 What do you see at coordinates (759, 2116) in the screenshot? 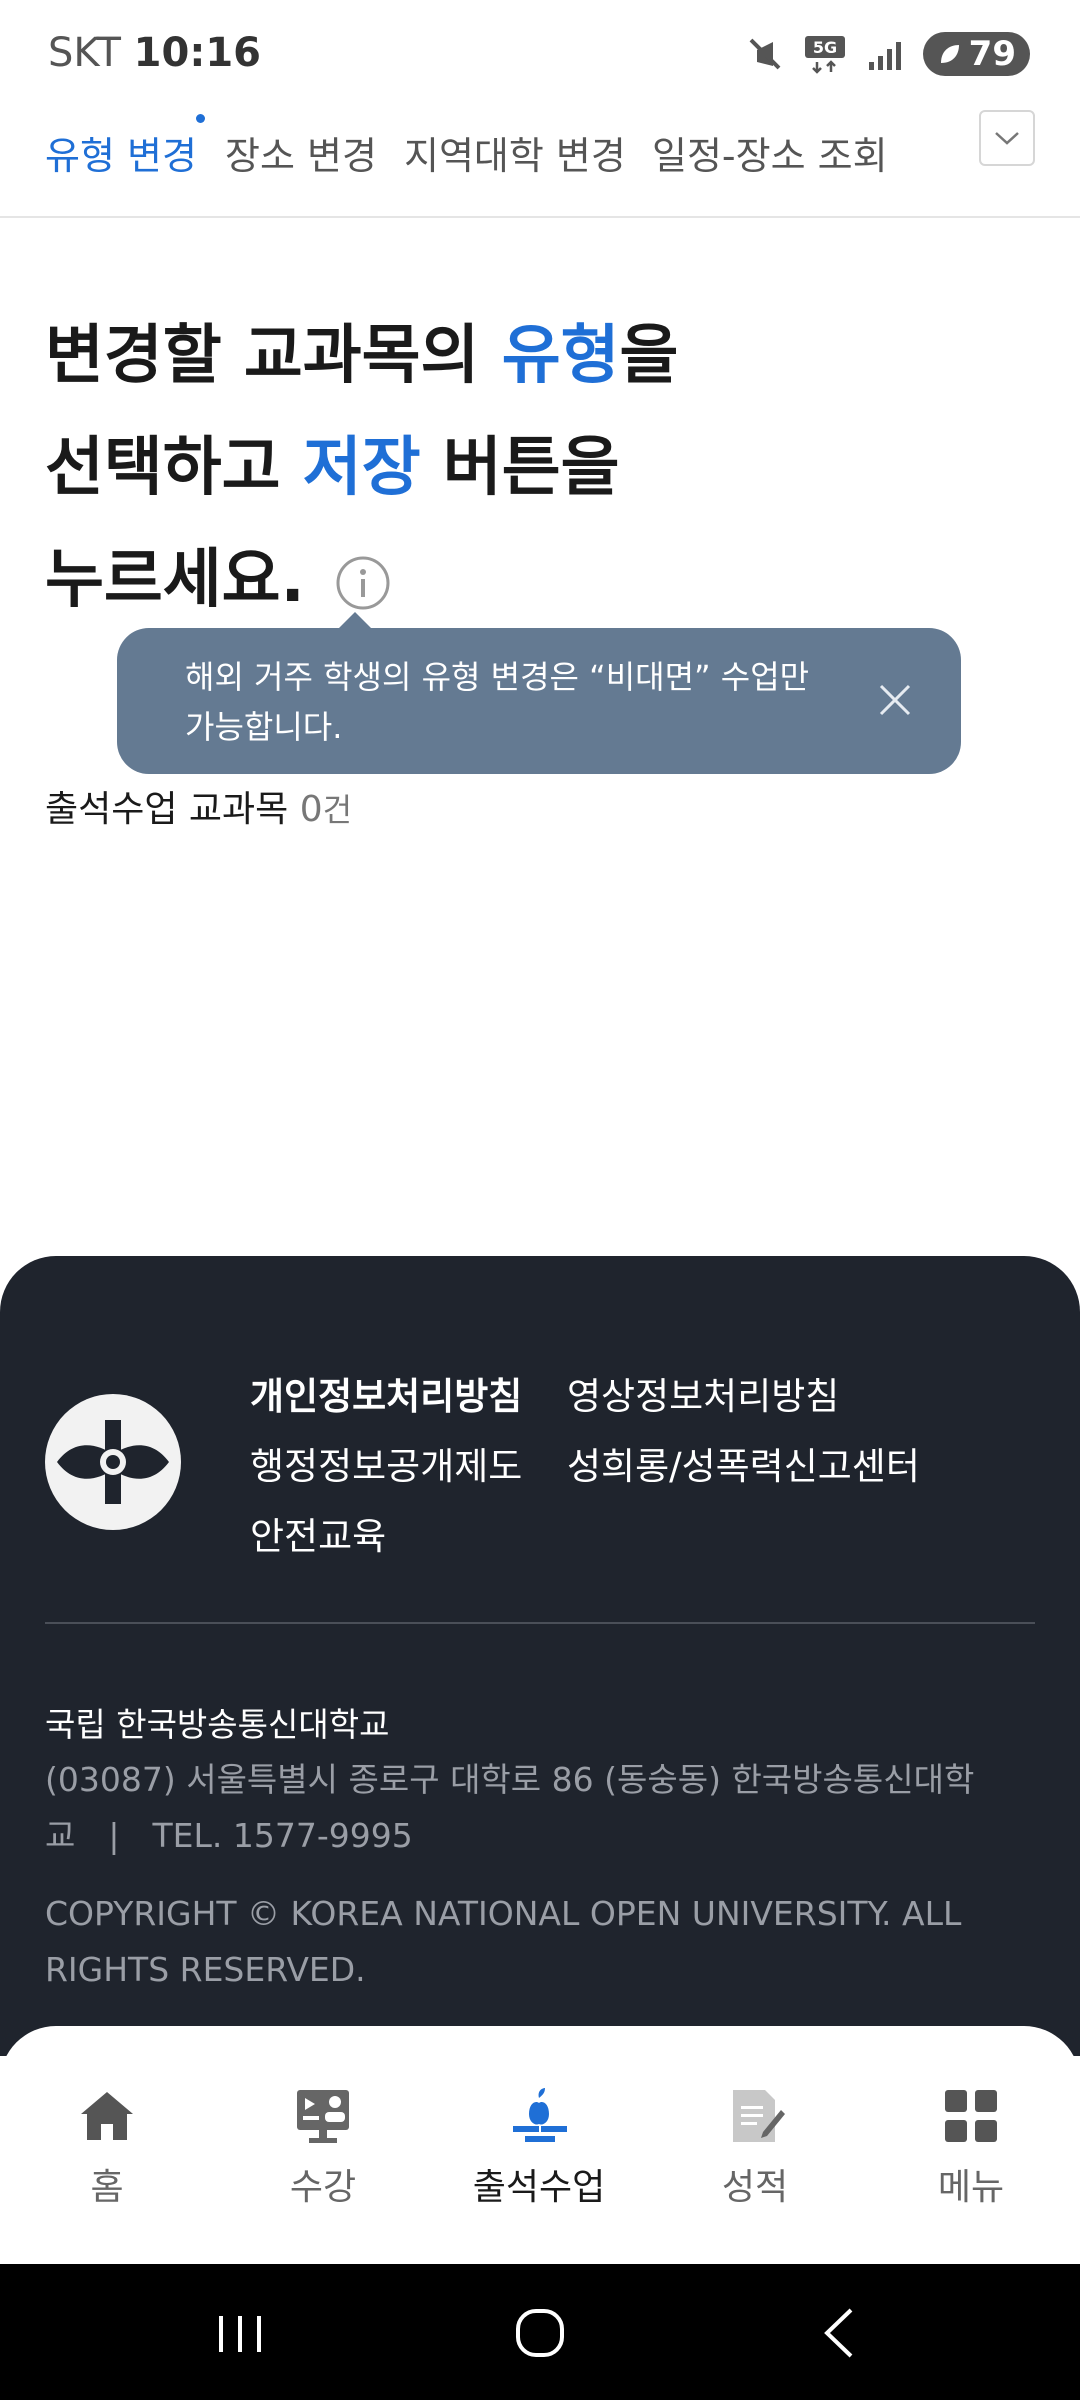
I see `grades-icon` at bounding box center [759, 2116].